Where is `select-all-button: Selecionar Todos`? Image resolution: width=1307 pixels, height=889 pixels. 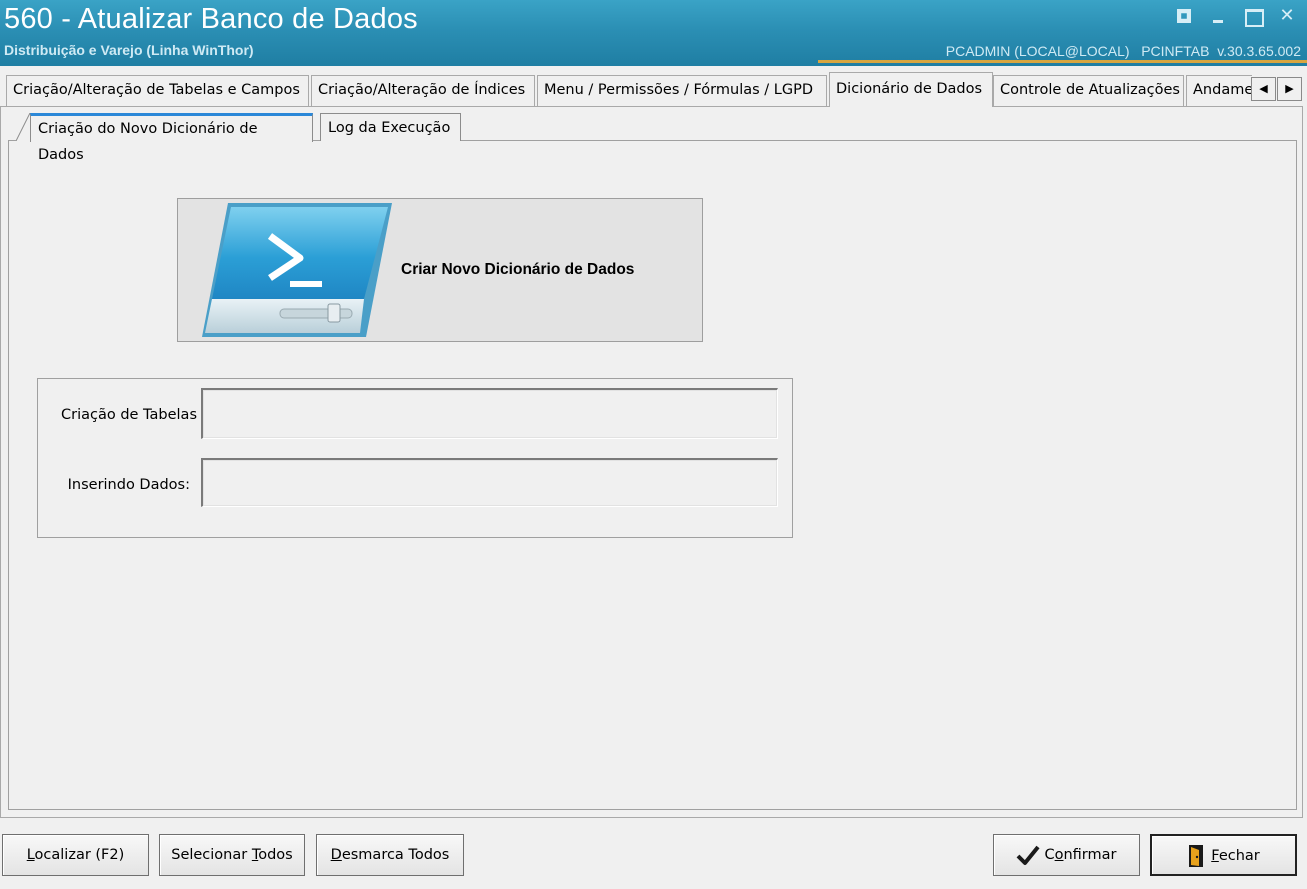
select-all-button: Selecionar Todos is located at coordinates (232, 855).